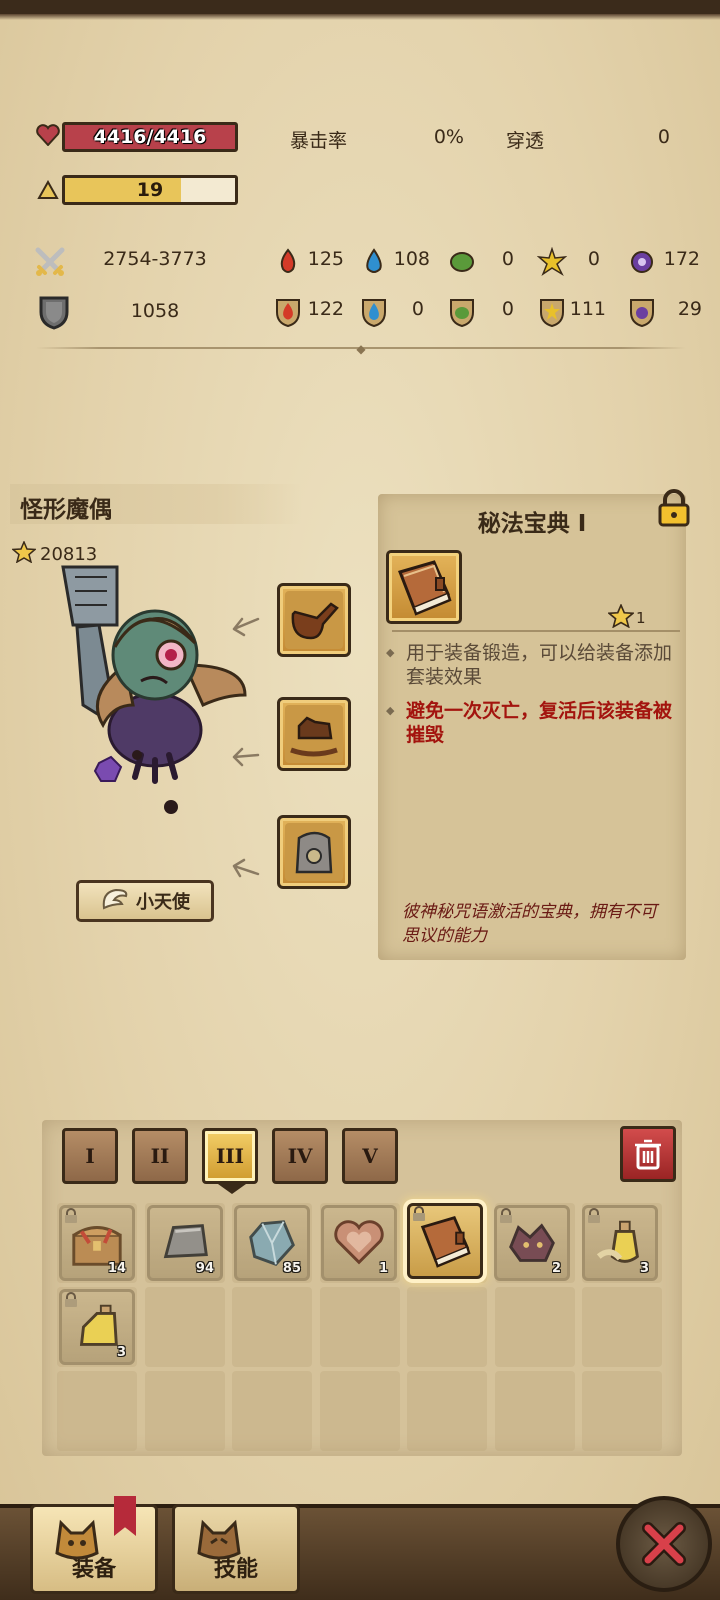 This screenshot has width=720, height=1600. I want to click on item-count: 14, so click(116, 1268).